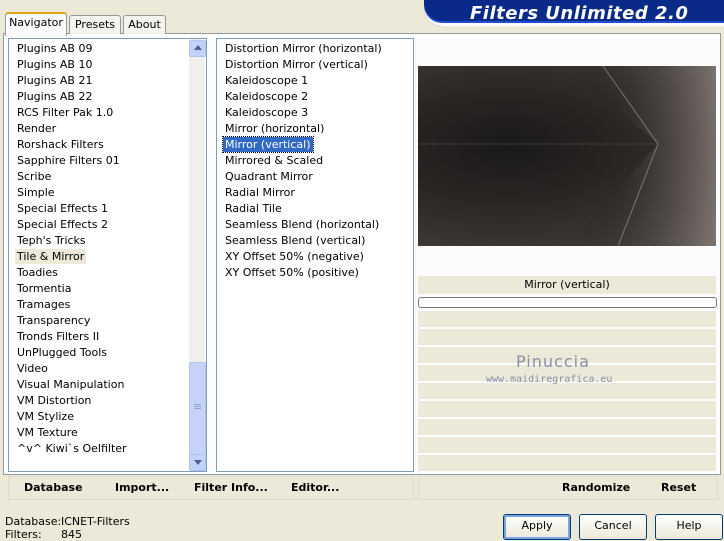 This screenshot has height=541, width=724. I want to click on tab-presets: Presets, so click(95, 24).